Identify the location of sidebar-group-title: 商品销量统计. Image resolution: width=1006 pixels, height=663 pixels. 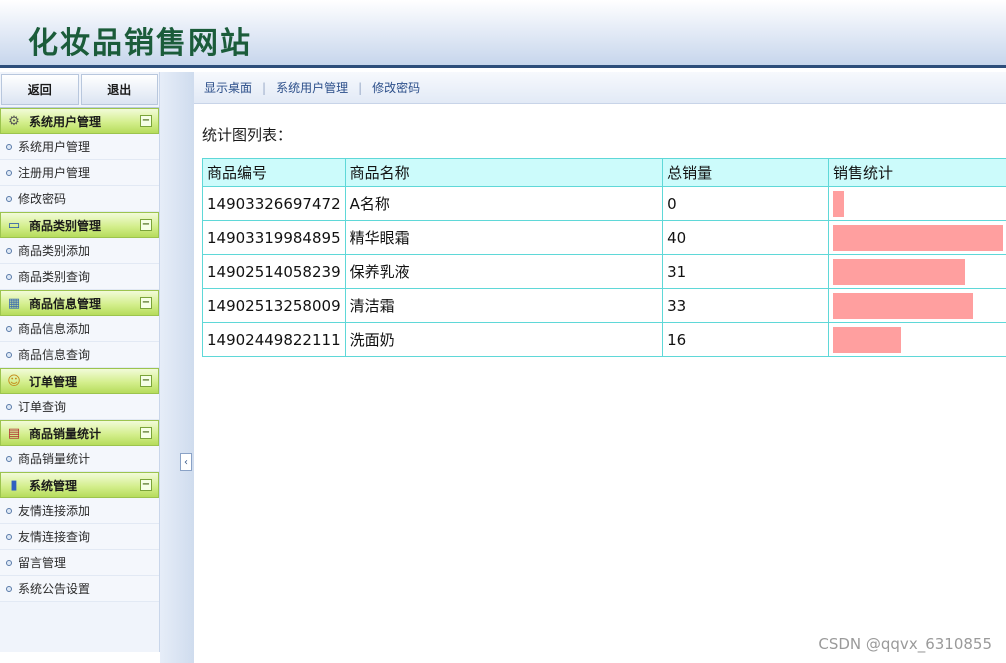
(65, 433).